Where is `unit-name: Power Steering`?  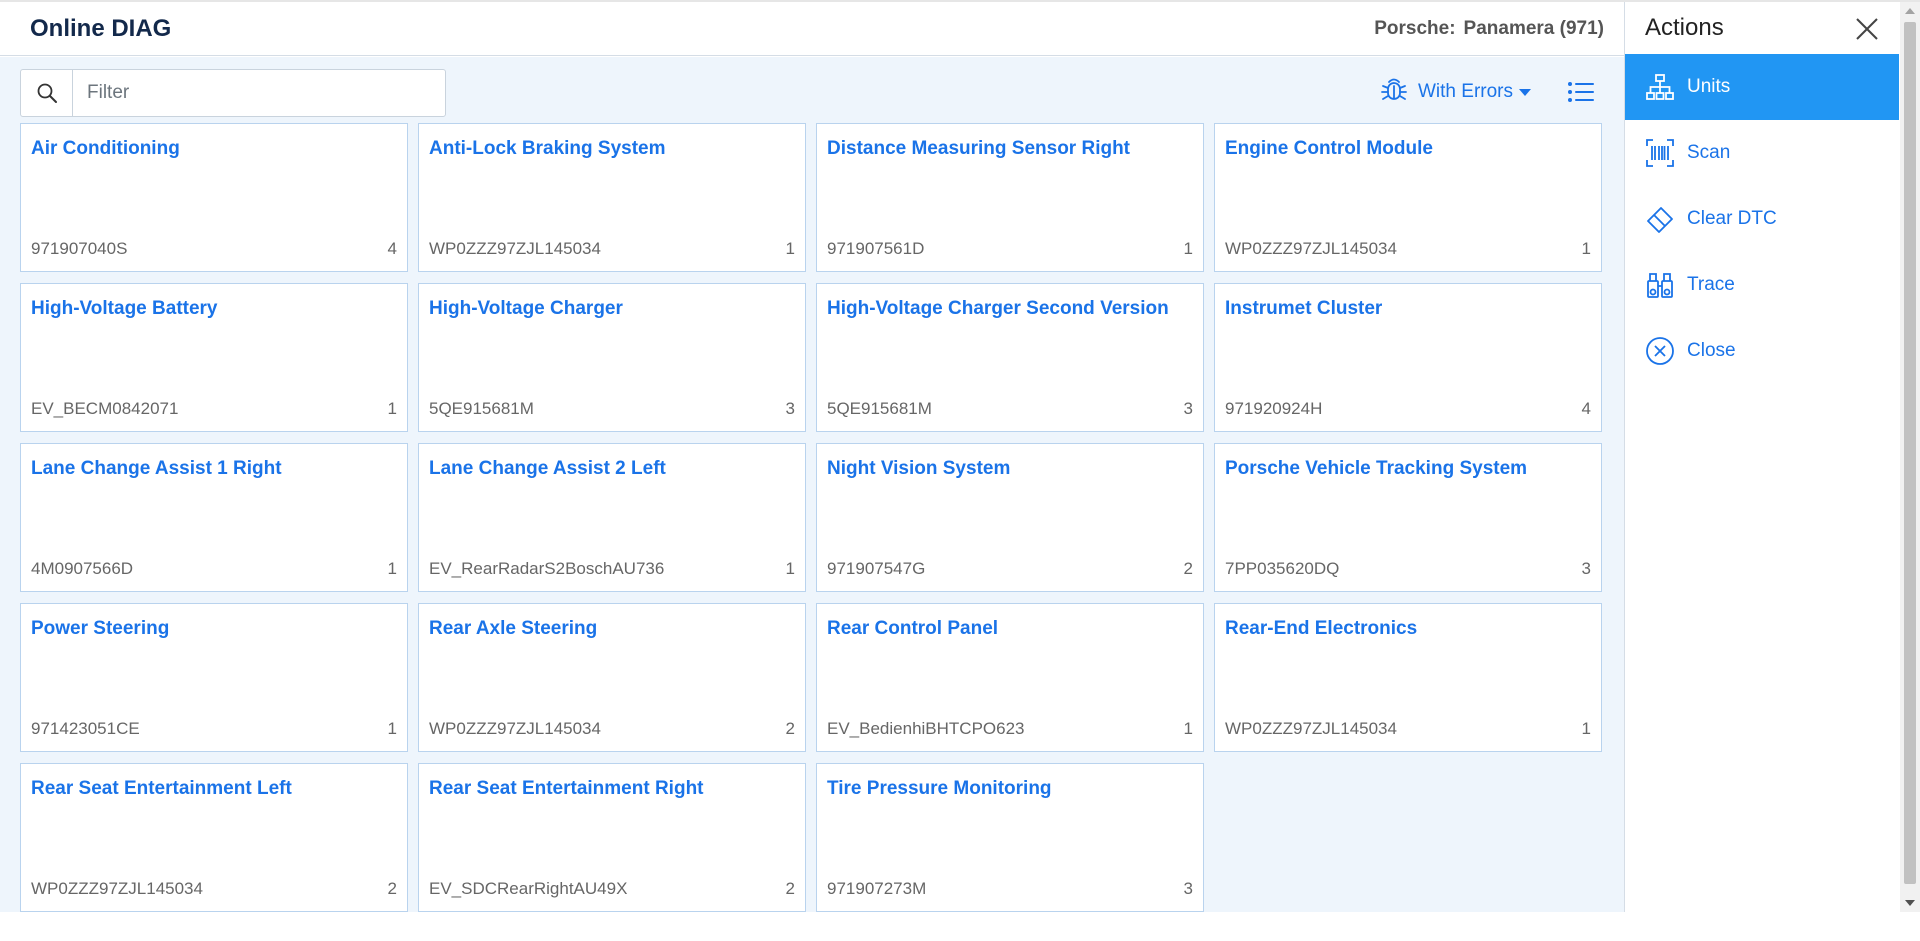 unit-name: Power Steering is located at coordinates (100, 628).